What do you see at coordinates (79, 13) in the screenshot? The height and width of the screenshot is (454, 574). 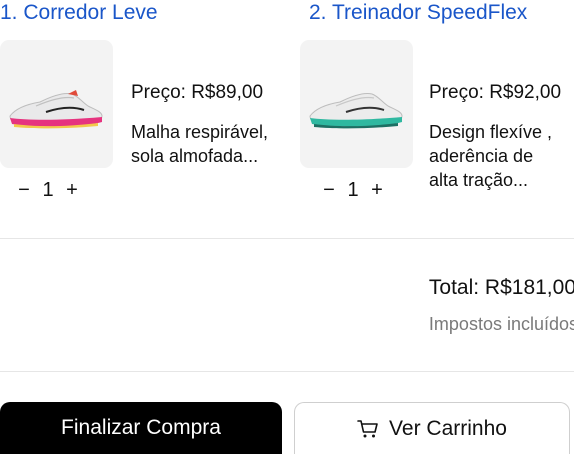 I see `product-title: 1. Corredor Leve` at bounding box center [79, 13].